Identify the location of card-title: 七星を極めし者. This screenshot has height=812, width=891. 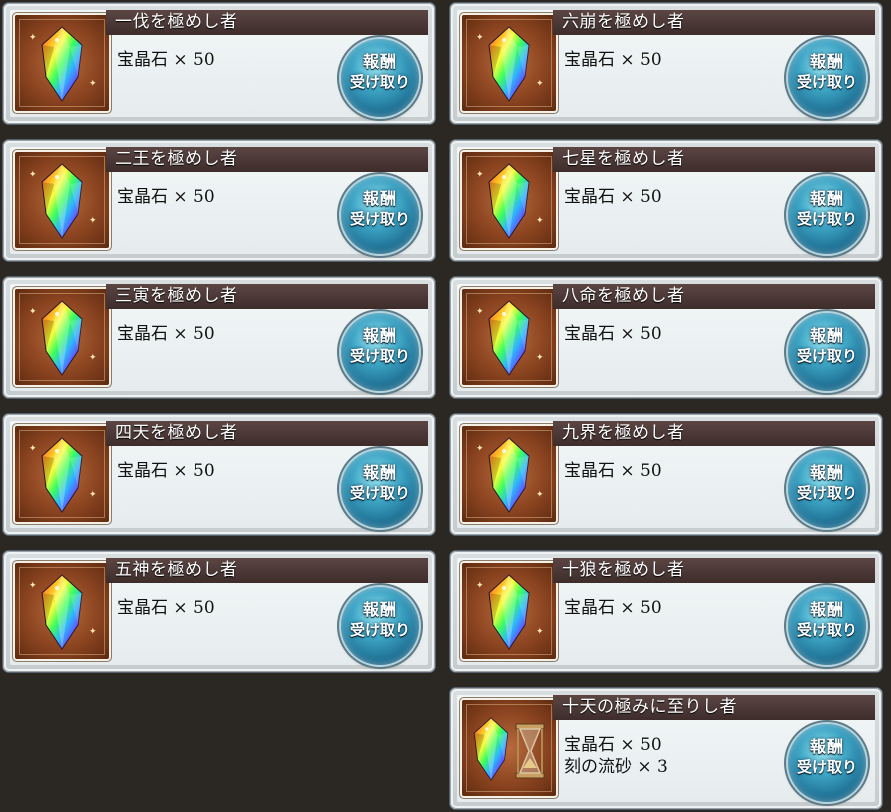
(714, 159).